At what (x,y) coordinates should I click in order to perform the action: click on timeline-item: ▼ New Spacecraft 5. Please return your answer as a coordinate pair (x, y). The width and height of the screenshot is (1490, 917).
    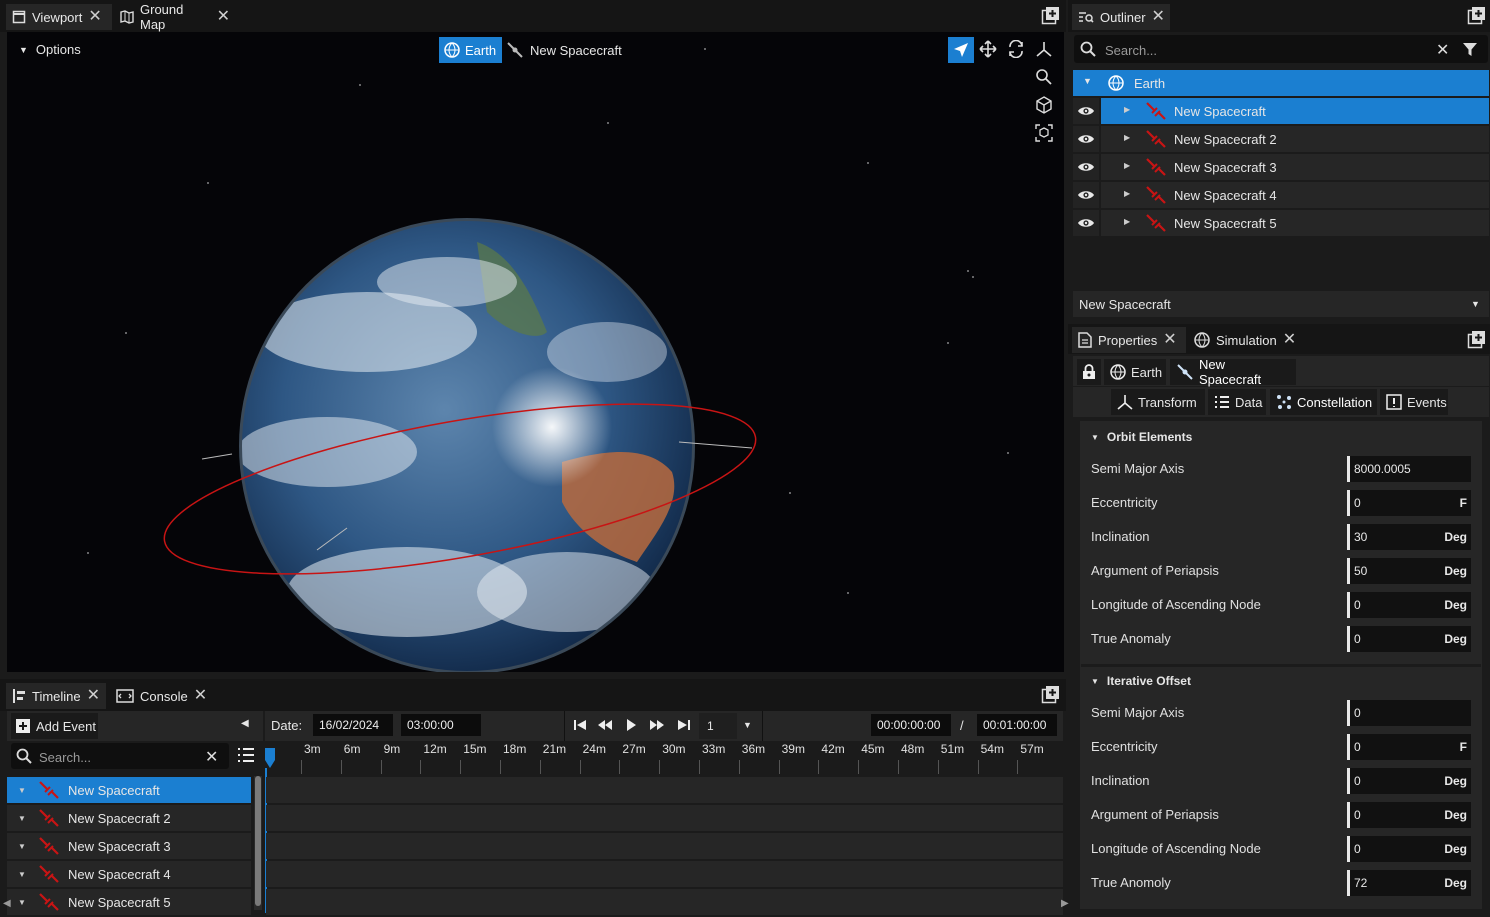
    Looking at the image, I should click on (129, 902).